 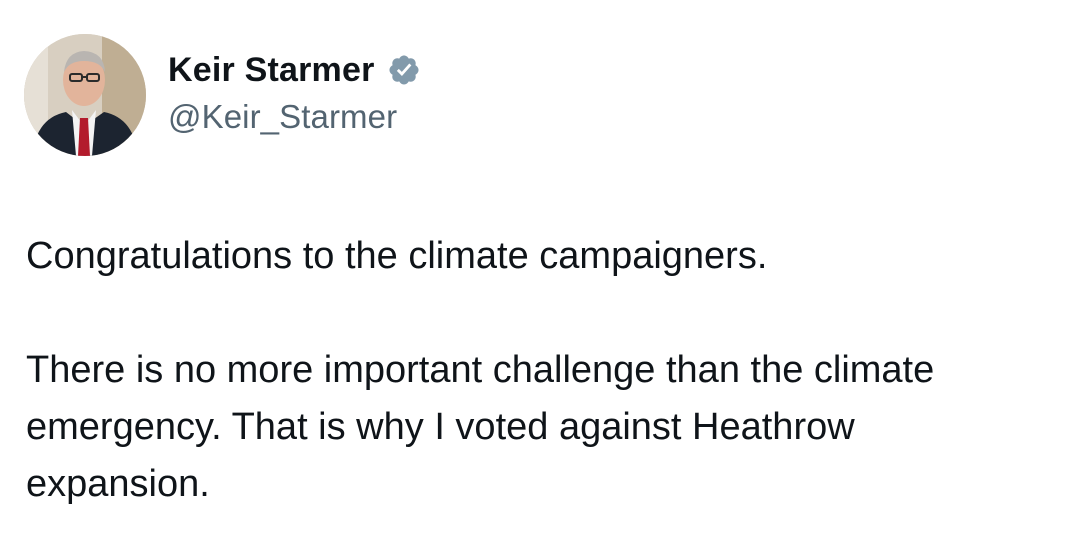 I want to click on profile-photo-icon, so click(x=85, y=95).